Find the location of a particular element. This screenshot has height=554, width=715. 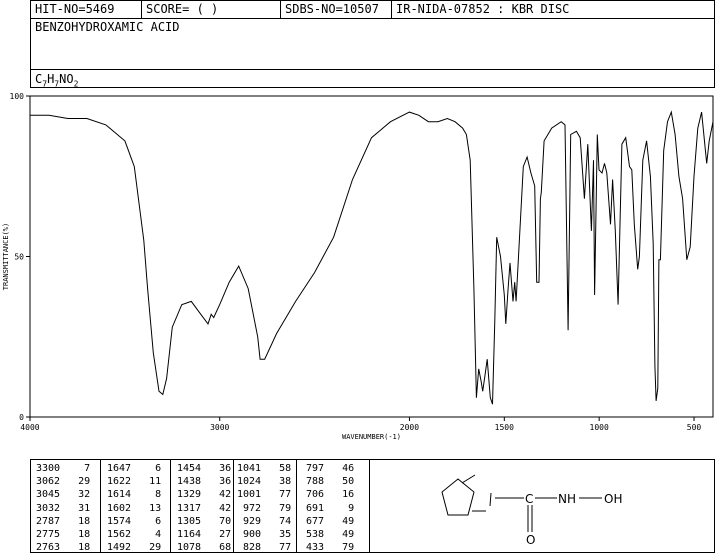

peak-row: 706 16 is located at coordinates (327, 494).